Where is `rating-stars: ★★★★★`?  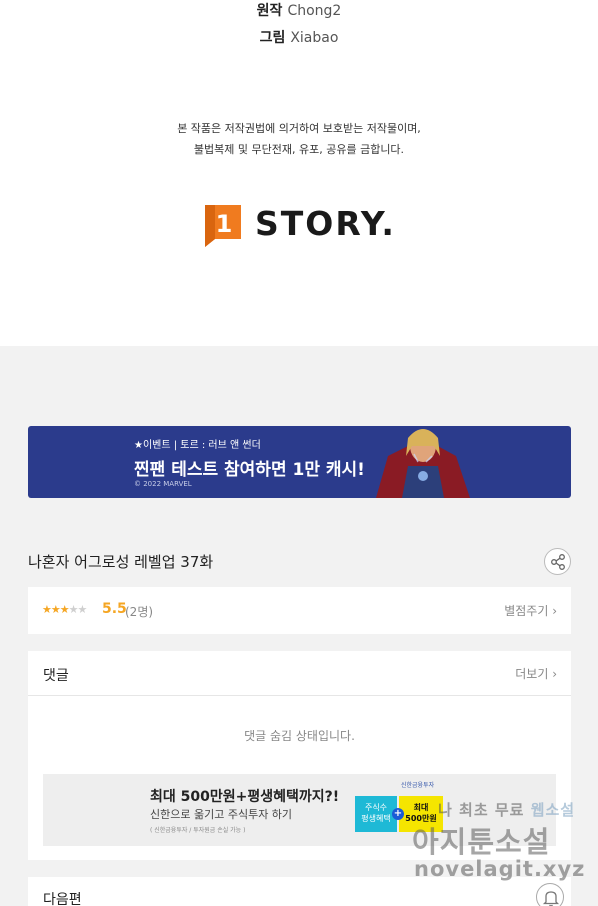 rating-stars: ★★★★★ is located at coordinates (65, 609).